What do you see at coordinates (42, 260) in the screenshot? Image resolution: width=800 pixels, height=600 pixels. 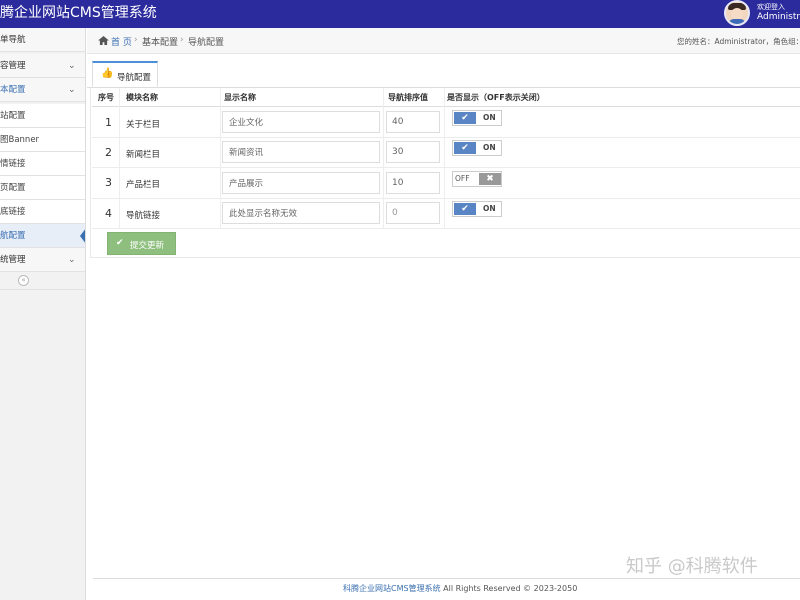 I see `sidebar-item-system-manage: 统管理 ⌄` at bounding box center [42, 260].